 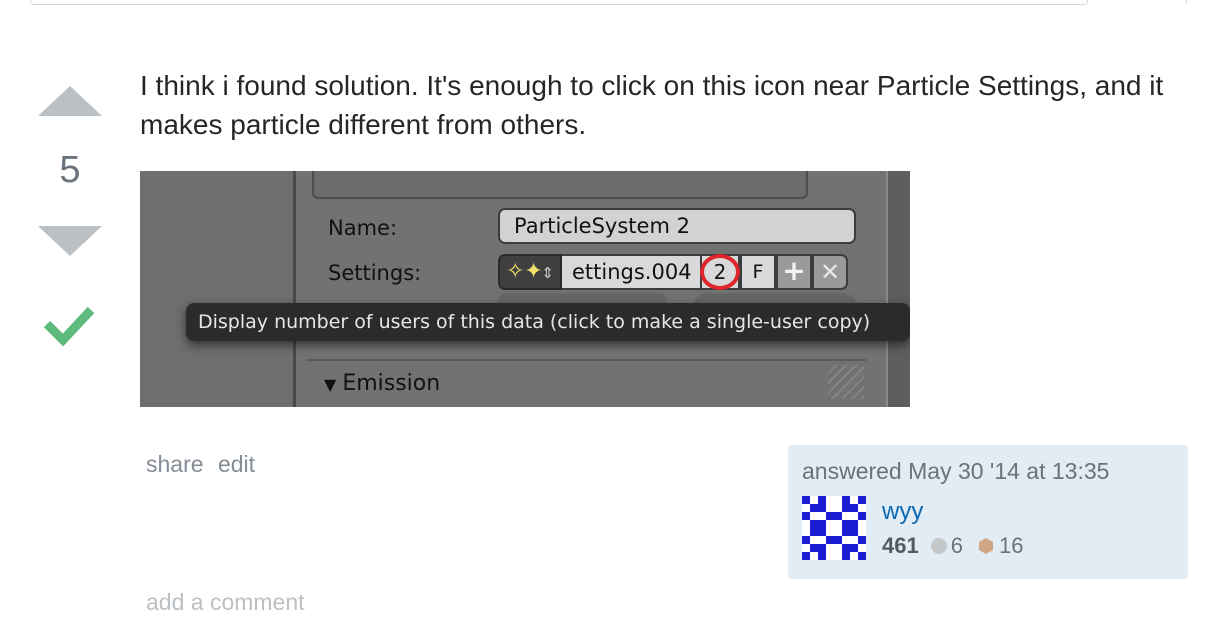 I want to click on share-link: share, so click(x=175, y=464).